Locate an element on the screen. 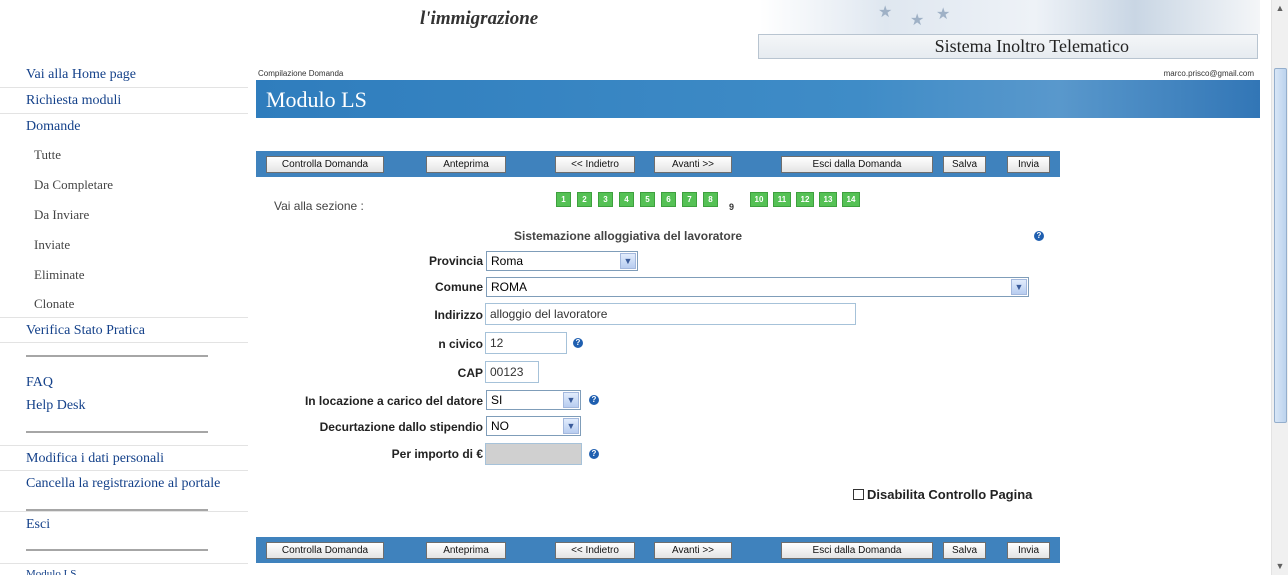  section-button-1: 1 is located at coordinates (563, 199).